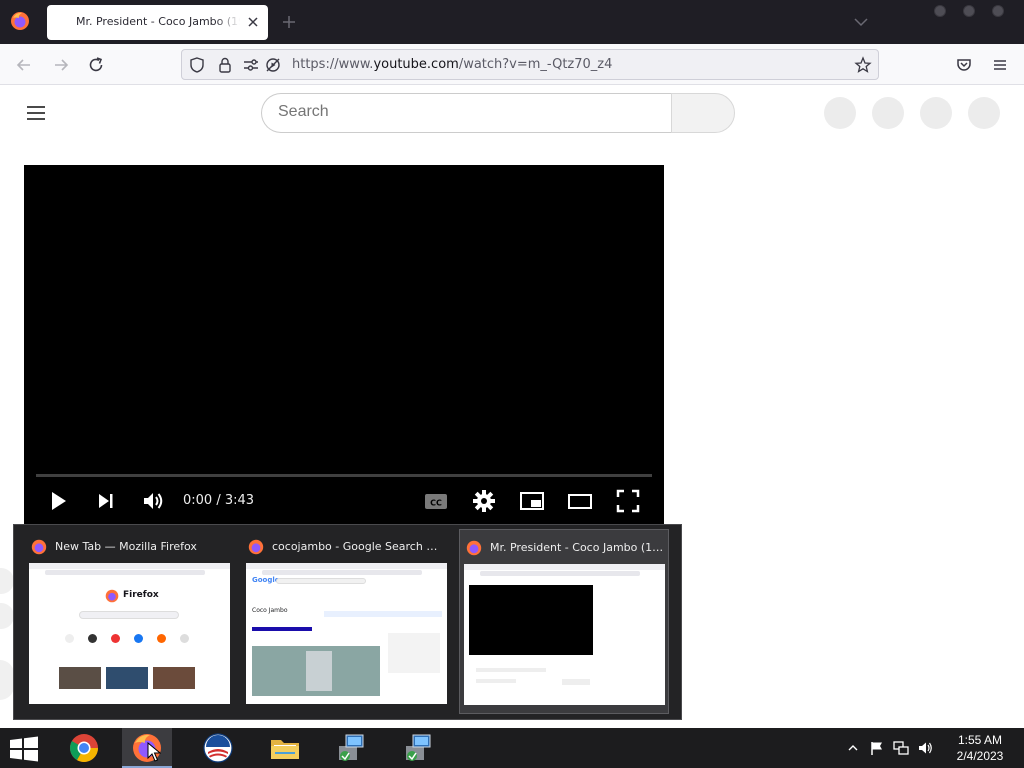 Image resolution: width=1024 pixels, height=768 pixels. Describe the element at coordinates (96, 65) in the screenshot. I see `reload-icon` at that location.